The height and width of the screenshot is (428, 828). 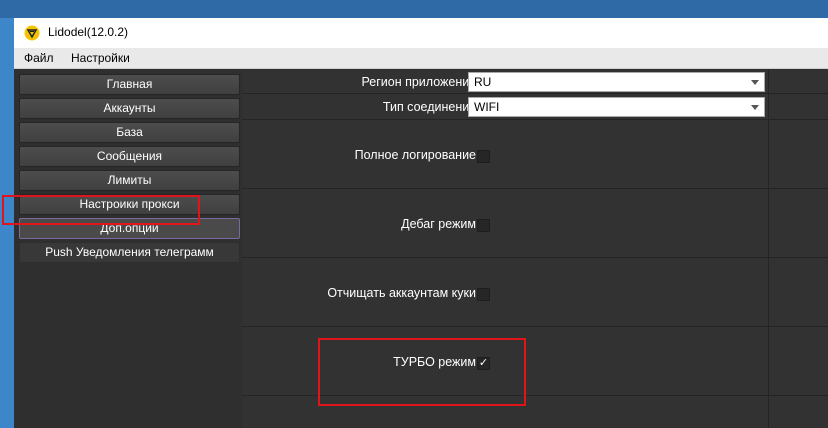 What do you see at coordinates (616, 107) in the screenshot?
I see `connection-select: WIFI` at bounding box center [616, 107].